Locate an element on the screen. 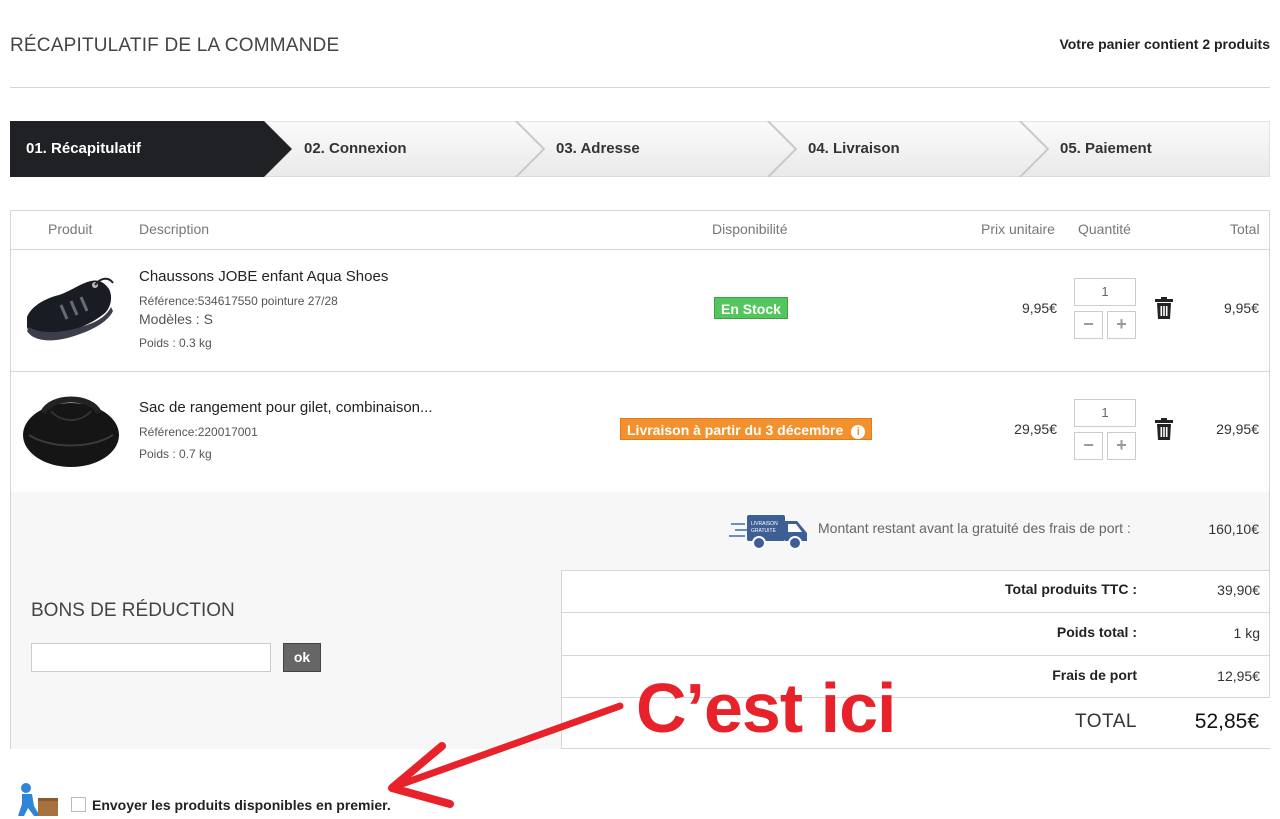 The width and height of the screenshot is (1280, 819). coupon-title: BONS DE RÉDUCTION is located at coordinates (133, 610).